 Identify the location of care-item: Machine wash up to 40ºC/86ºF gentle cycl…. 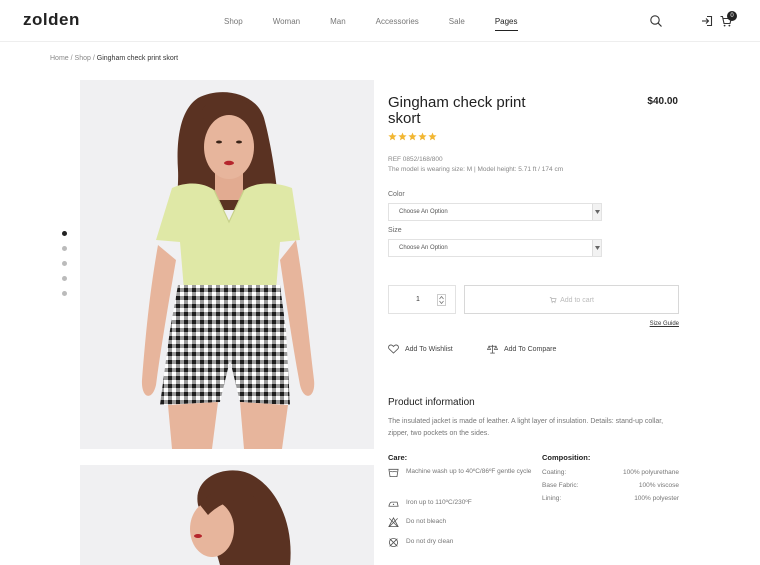
(463, 472).